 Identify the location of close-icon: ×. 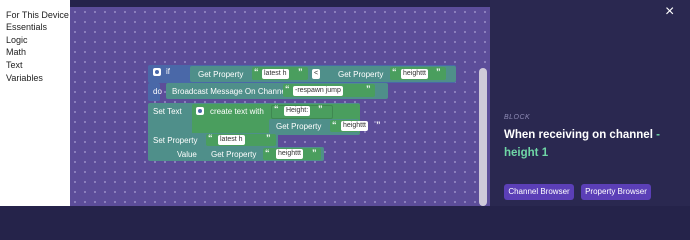
(669, 12).